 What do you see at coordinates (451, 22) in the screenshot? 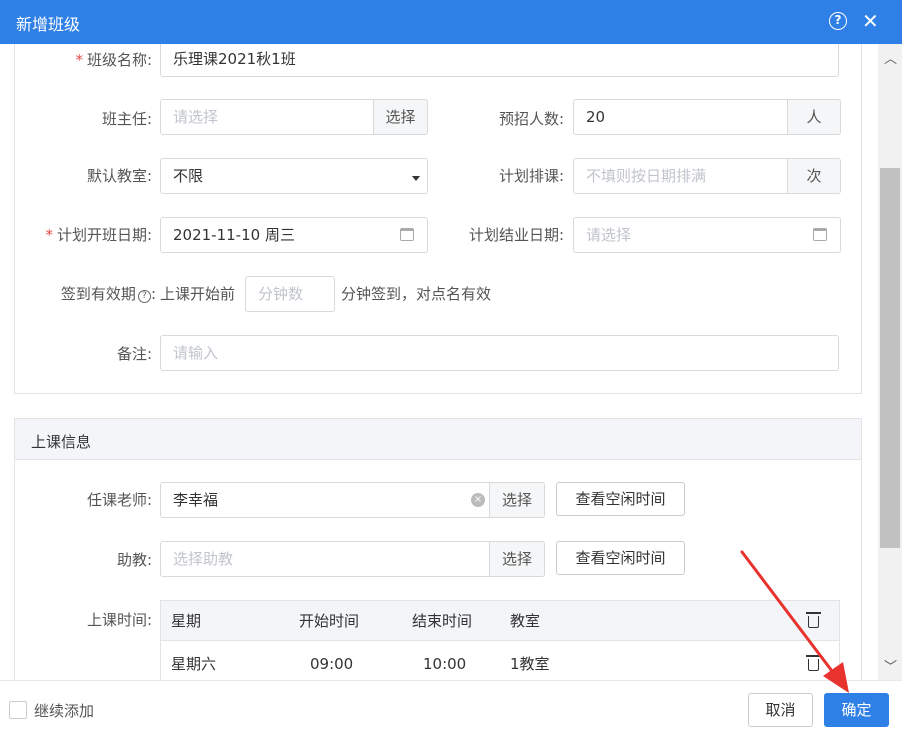
I see `dialog-titlebar: 新增班级 ? ✕` at bounding box center [451, 22].